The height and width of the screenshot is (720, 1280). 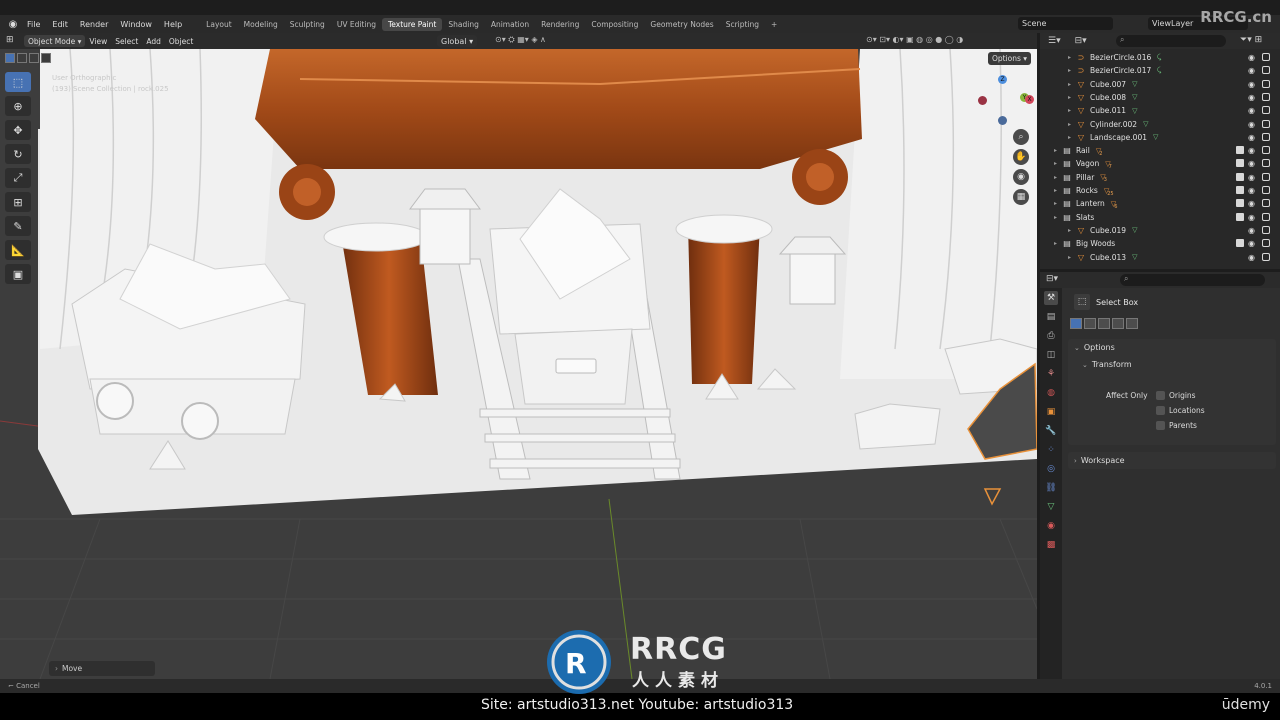 I want to click on perspective-grid-icon: ▦, so click(x=1021, y=197).